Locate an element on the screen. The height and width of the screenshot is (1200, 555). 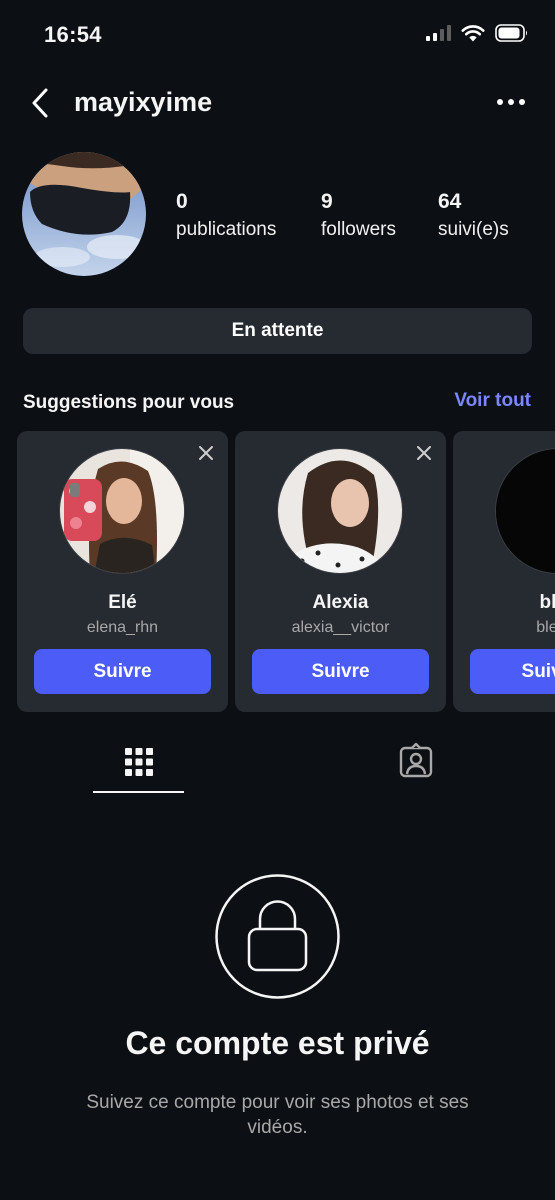
suggestion-name: Elé is located at coordinates (122, 602).